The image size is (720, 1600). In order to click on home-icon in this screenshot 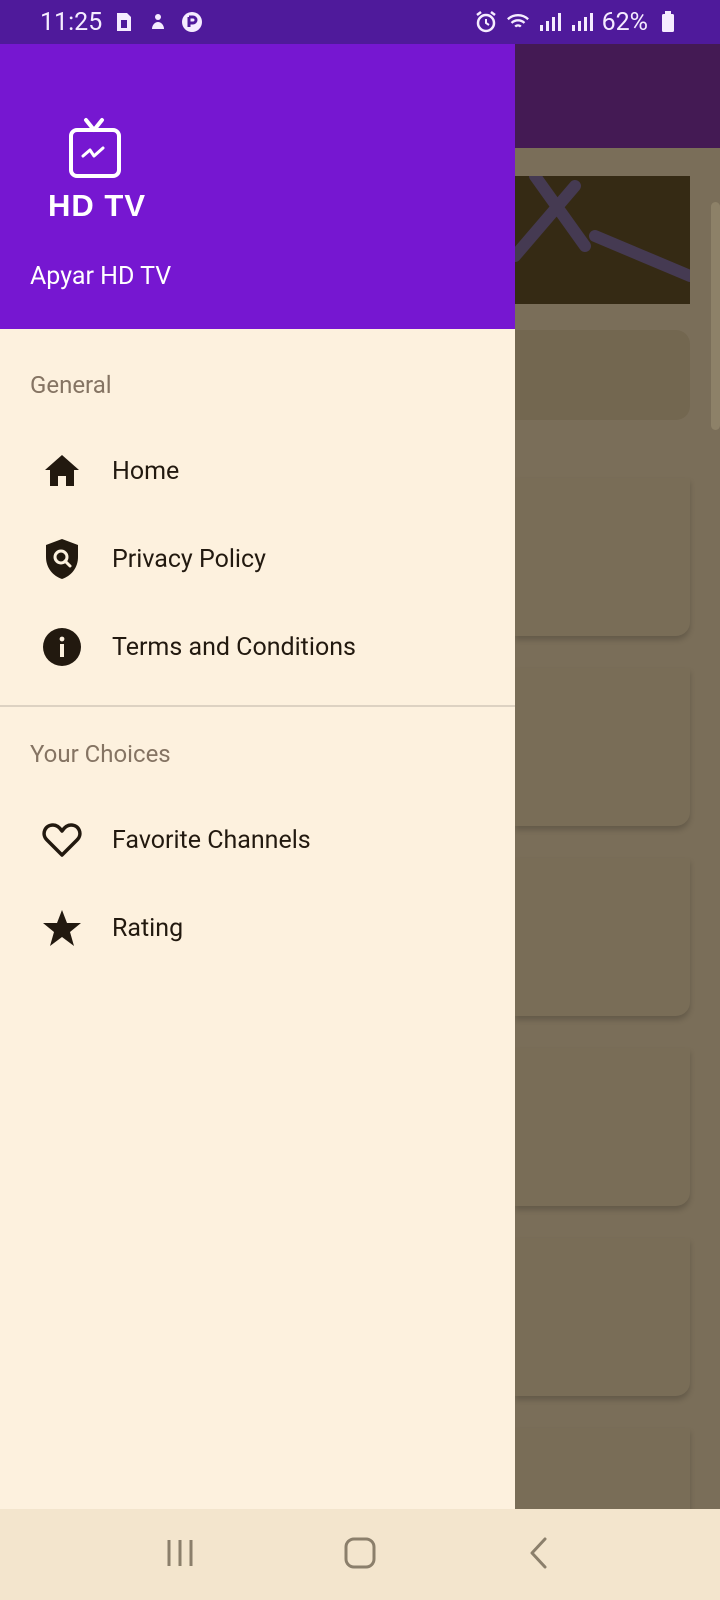, I will do `click(62, 471)`.